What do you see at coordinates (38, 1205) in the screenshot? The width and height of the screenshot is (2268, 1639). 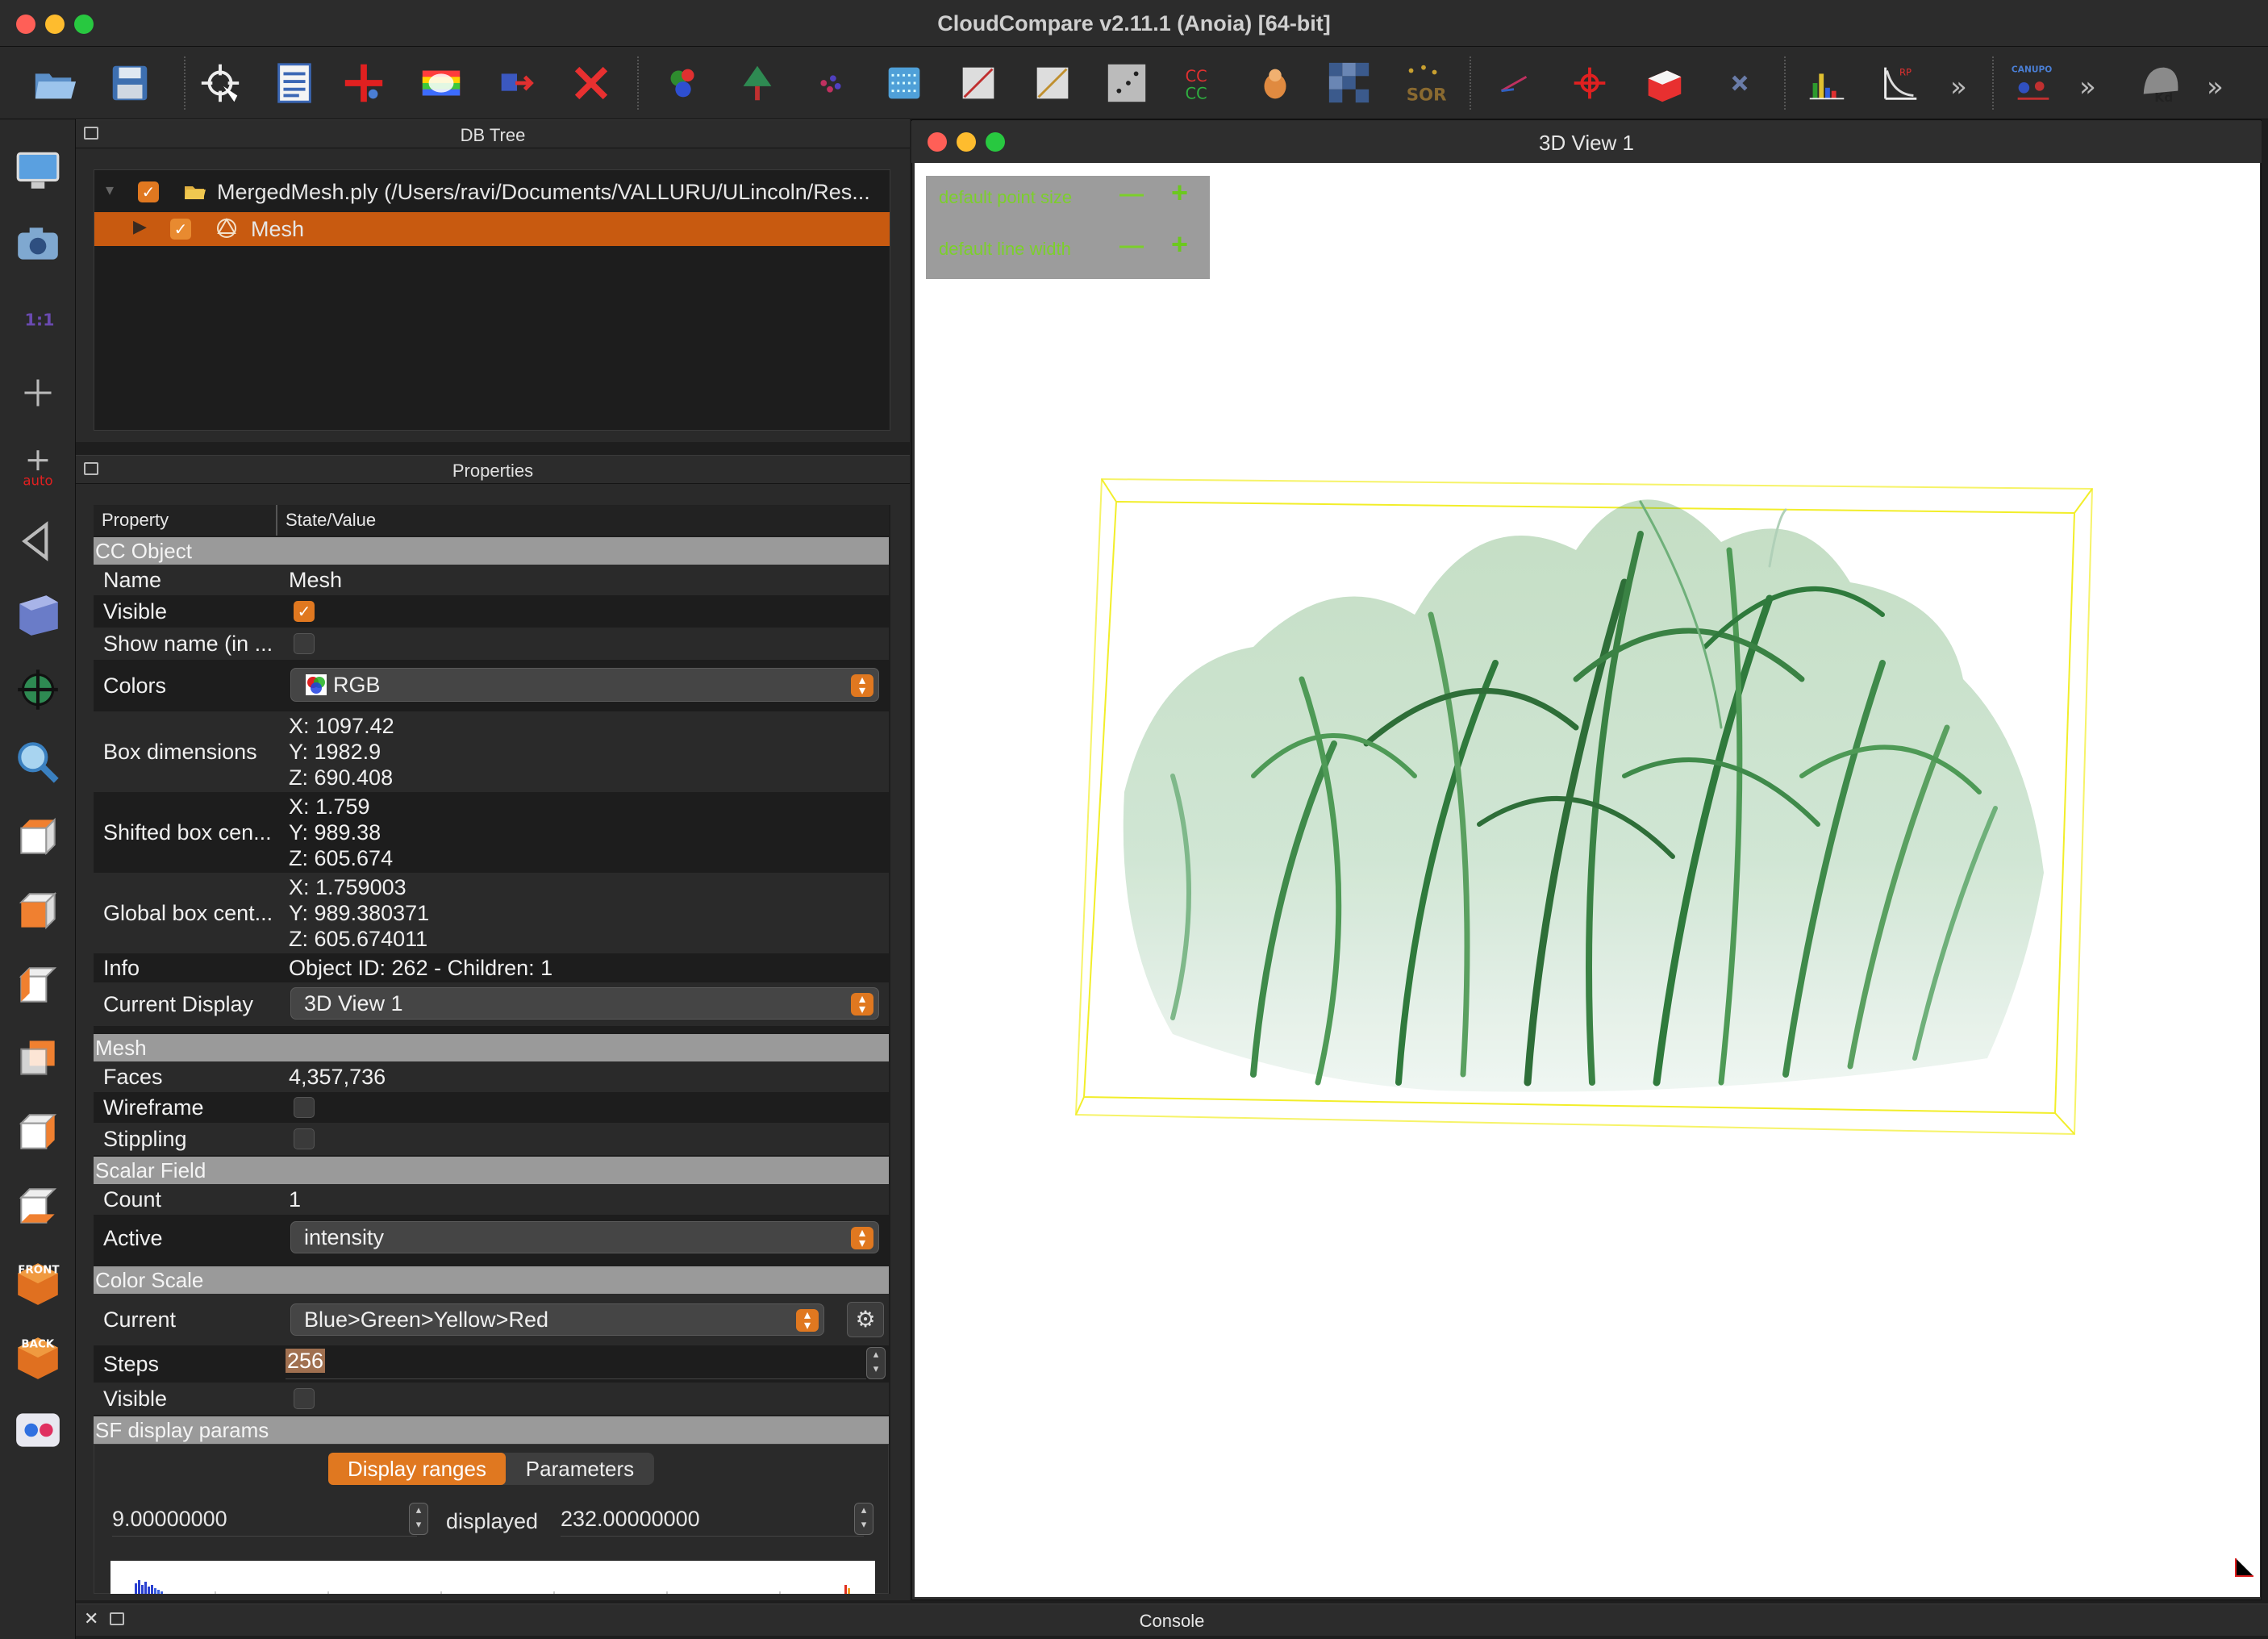 I see `view-bottom-icon` at bounding box center [38, 1205].